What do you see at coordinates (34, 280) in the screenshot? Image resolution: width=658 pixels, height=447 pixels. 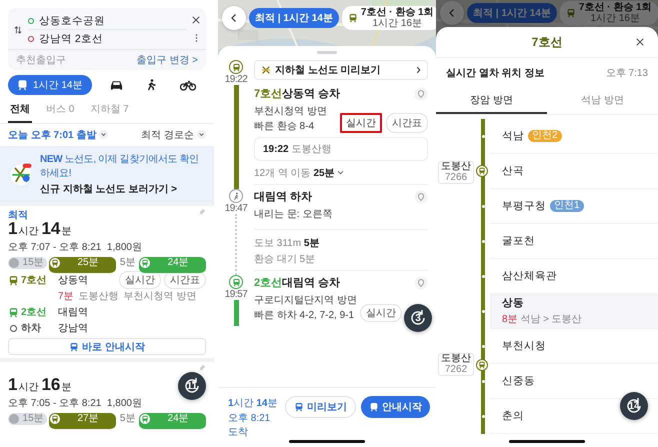 I see `line-name: 7호선` at bounding box center [34, 280].